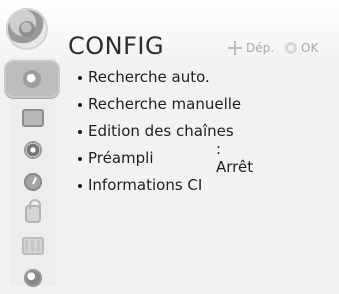 The width and height of the screenshot is (339, 294). Describe the element at coordinates (149, 77) in the screenshot. I see `menu-item-label: Recherche auto.` at that location.